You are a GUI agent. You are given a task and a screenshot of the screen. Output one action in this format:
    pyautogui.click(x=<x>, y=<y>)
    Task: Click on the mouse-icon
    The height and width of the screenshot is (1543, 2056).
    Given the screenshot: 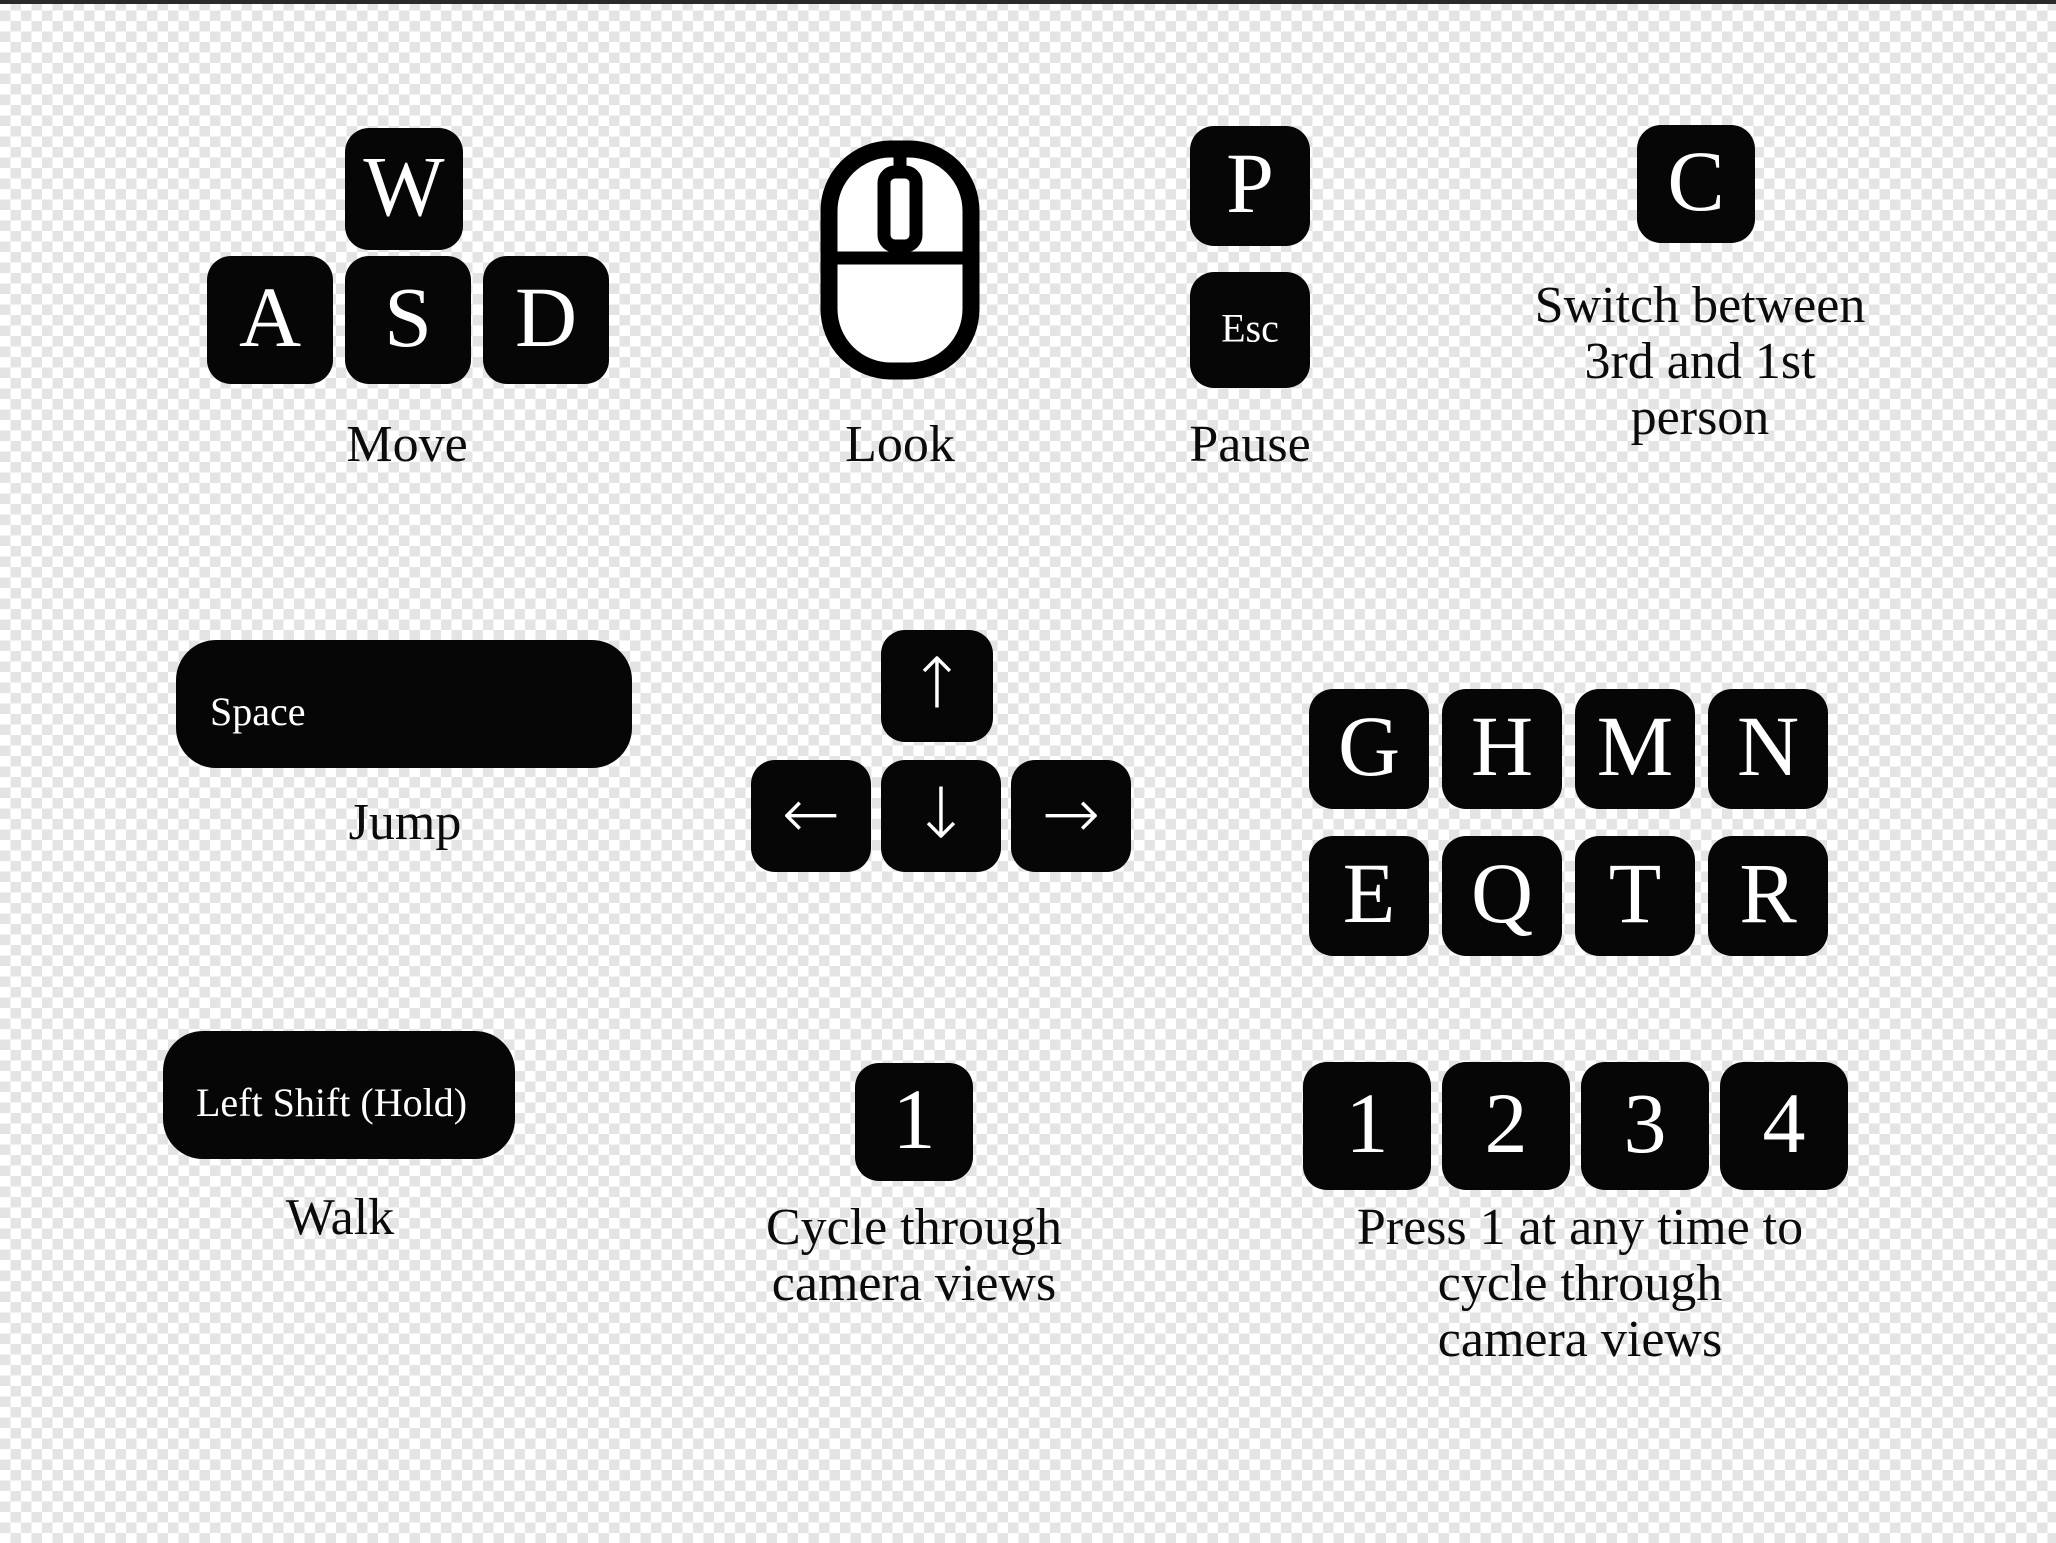 What is the action you would take?
    pyautogui.click(x=900, y=260)
    